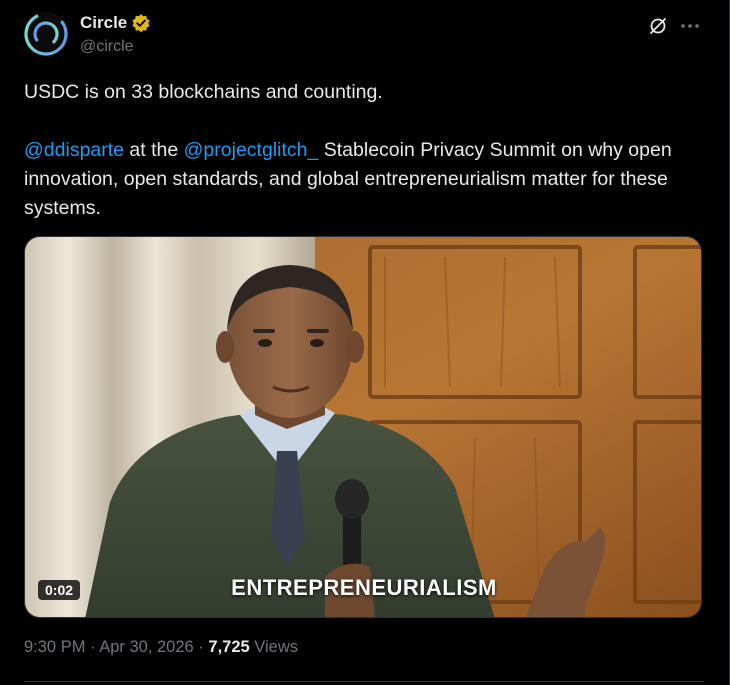  I want to click on post-meta: 9:30 PM · Apr 30, 2026 · 7,725 Views, so click(161, 647).